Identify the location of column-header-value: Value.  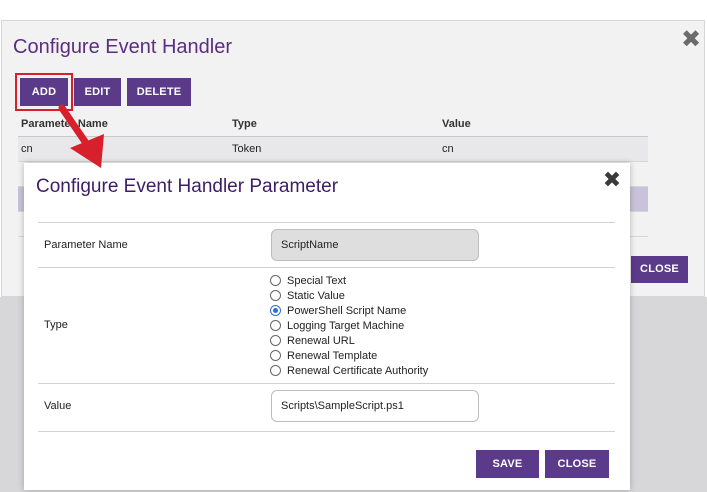
(456, 124).